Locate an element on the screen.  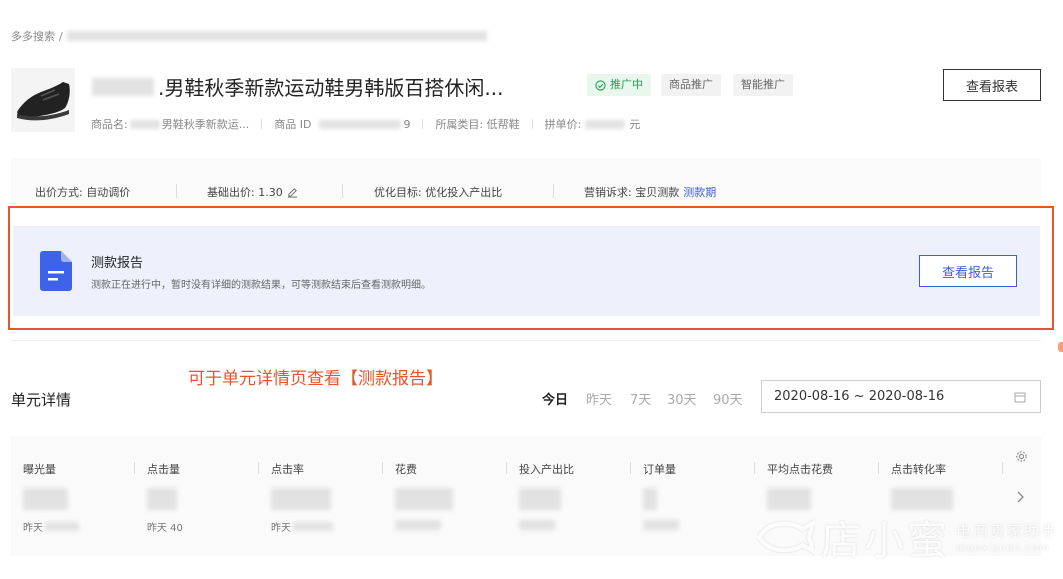
view-report-button: 查看报表 is located at coordinates (992, 85).